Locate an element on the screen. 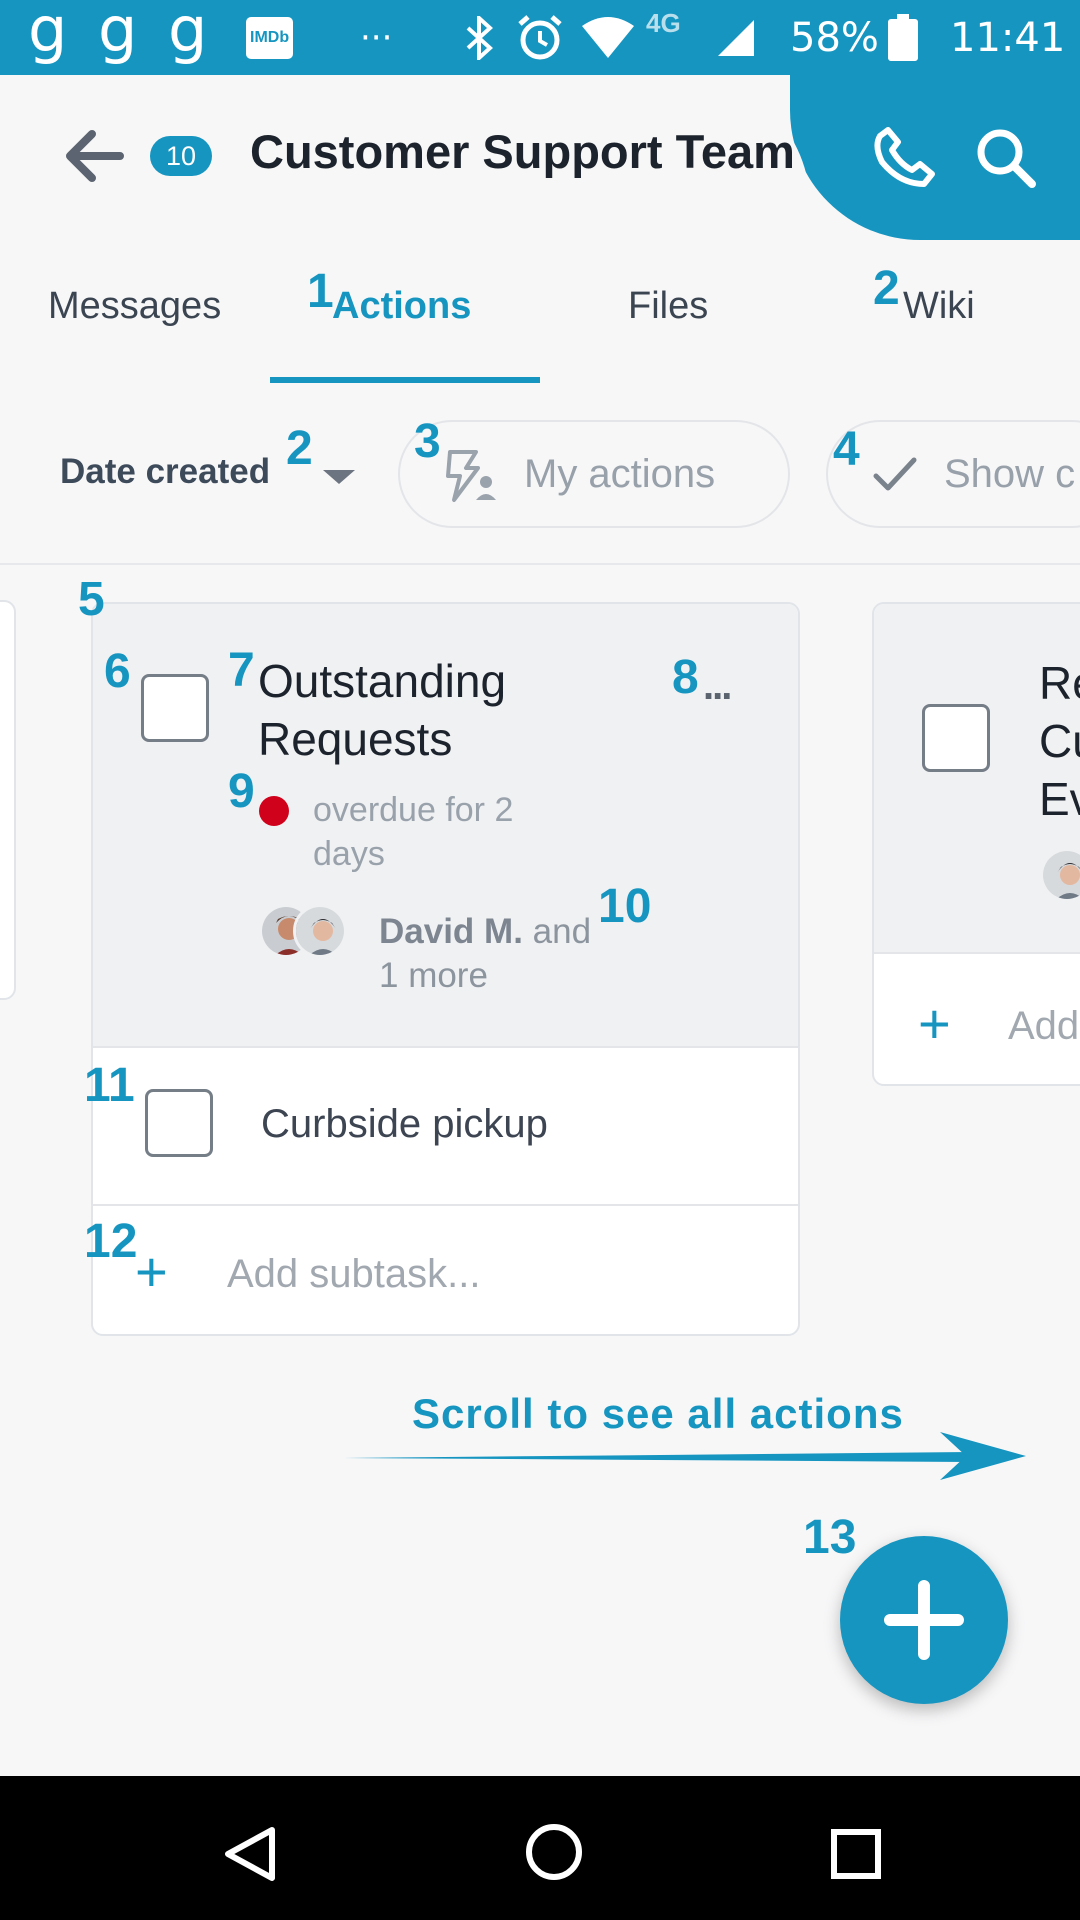 This screenshot has width=1080, height=1920. check-icon is located at coordinates (895, 474).